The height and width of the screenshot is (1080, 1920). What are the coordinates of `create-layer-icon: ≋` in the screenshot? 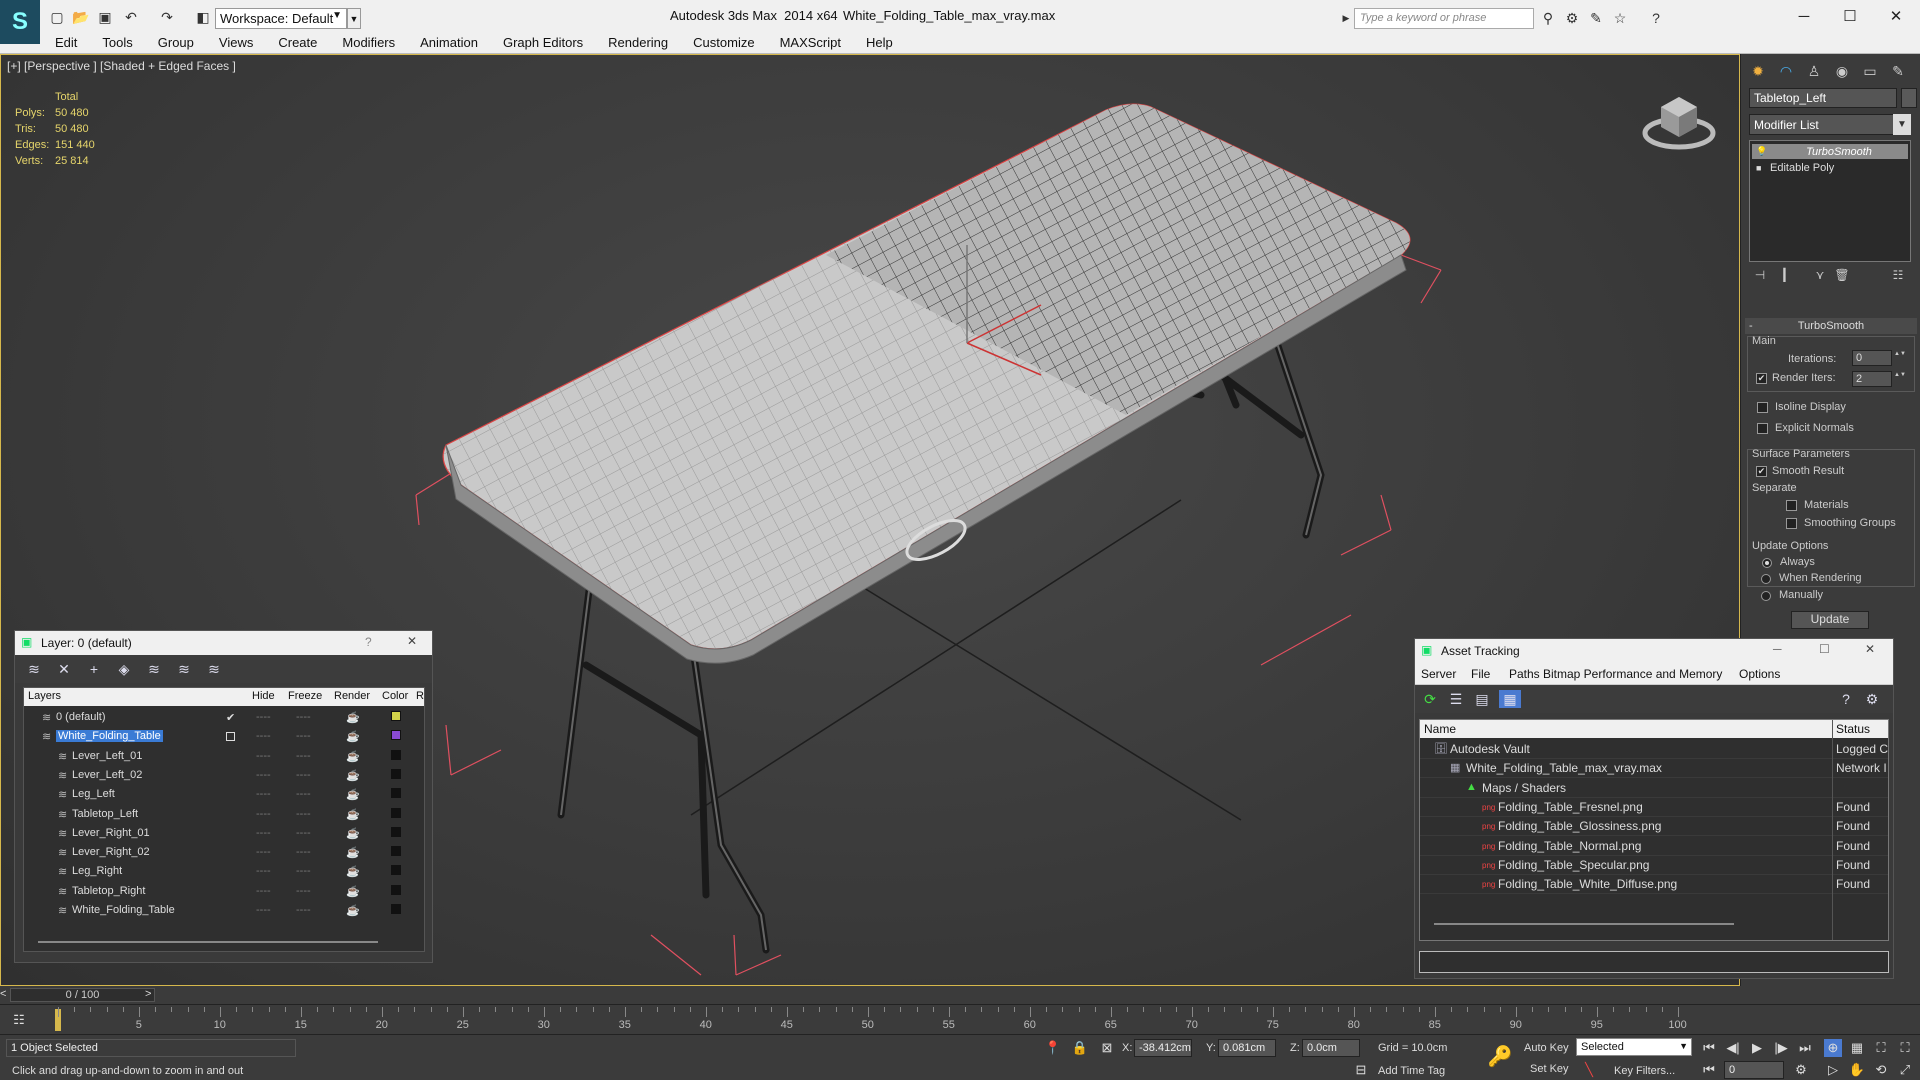 It's located at (34, 669).